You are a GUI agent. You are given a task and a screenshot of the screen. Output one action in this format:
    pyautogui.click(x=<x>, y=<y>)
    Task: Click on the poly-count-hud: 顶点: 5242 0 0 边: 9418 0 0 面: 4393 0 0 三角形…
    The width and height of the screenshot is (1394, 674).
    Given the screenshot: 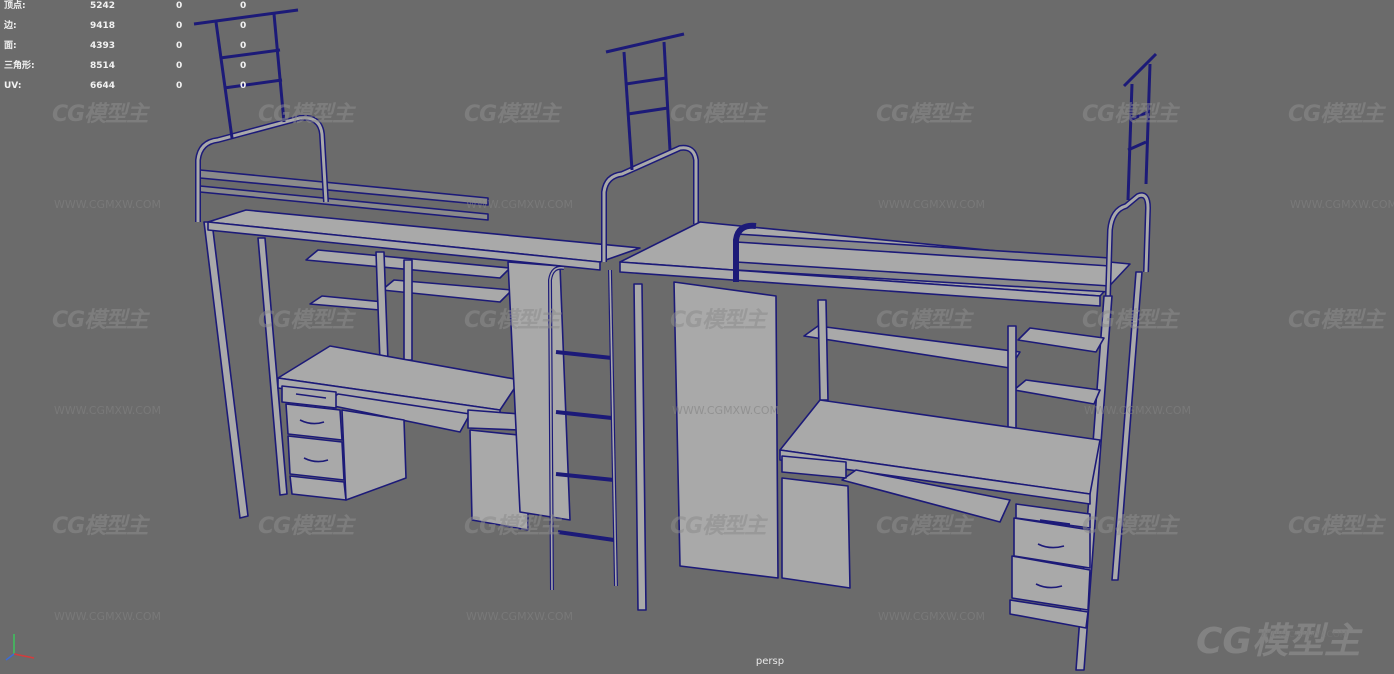 What is the action you would take?
    pyautogui.click(x=134, y=50)
    